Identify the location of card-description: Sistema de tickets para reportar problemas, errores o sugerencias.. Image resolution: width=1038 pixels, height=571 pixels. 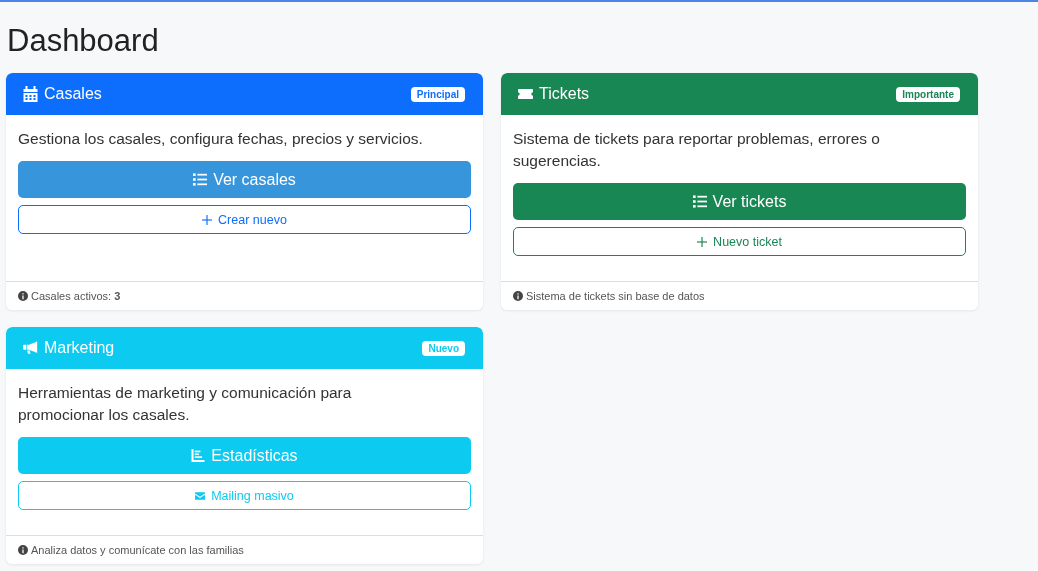
(697, 150).